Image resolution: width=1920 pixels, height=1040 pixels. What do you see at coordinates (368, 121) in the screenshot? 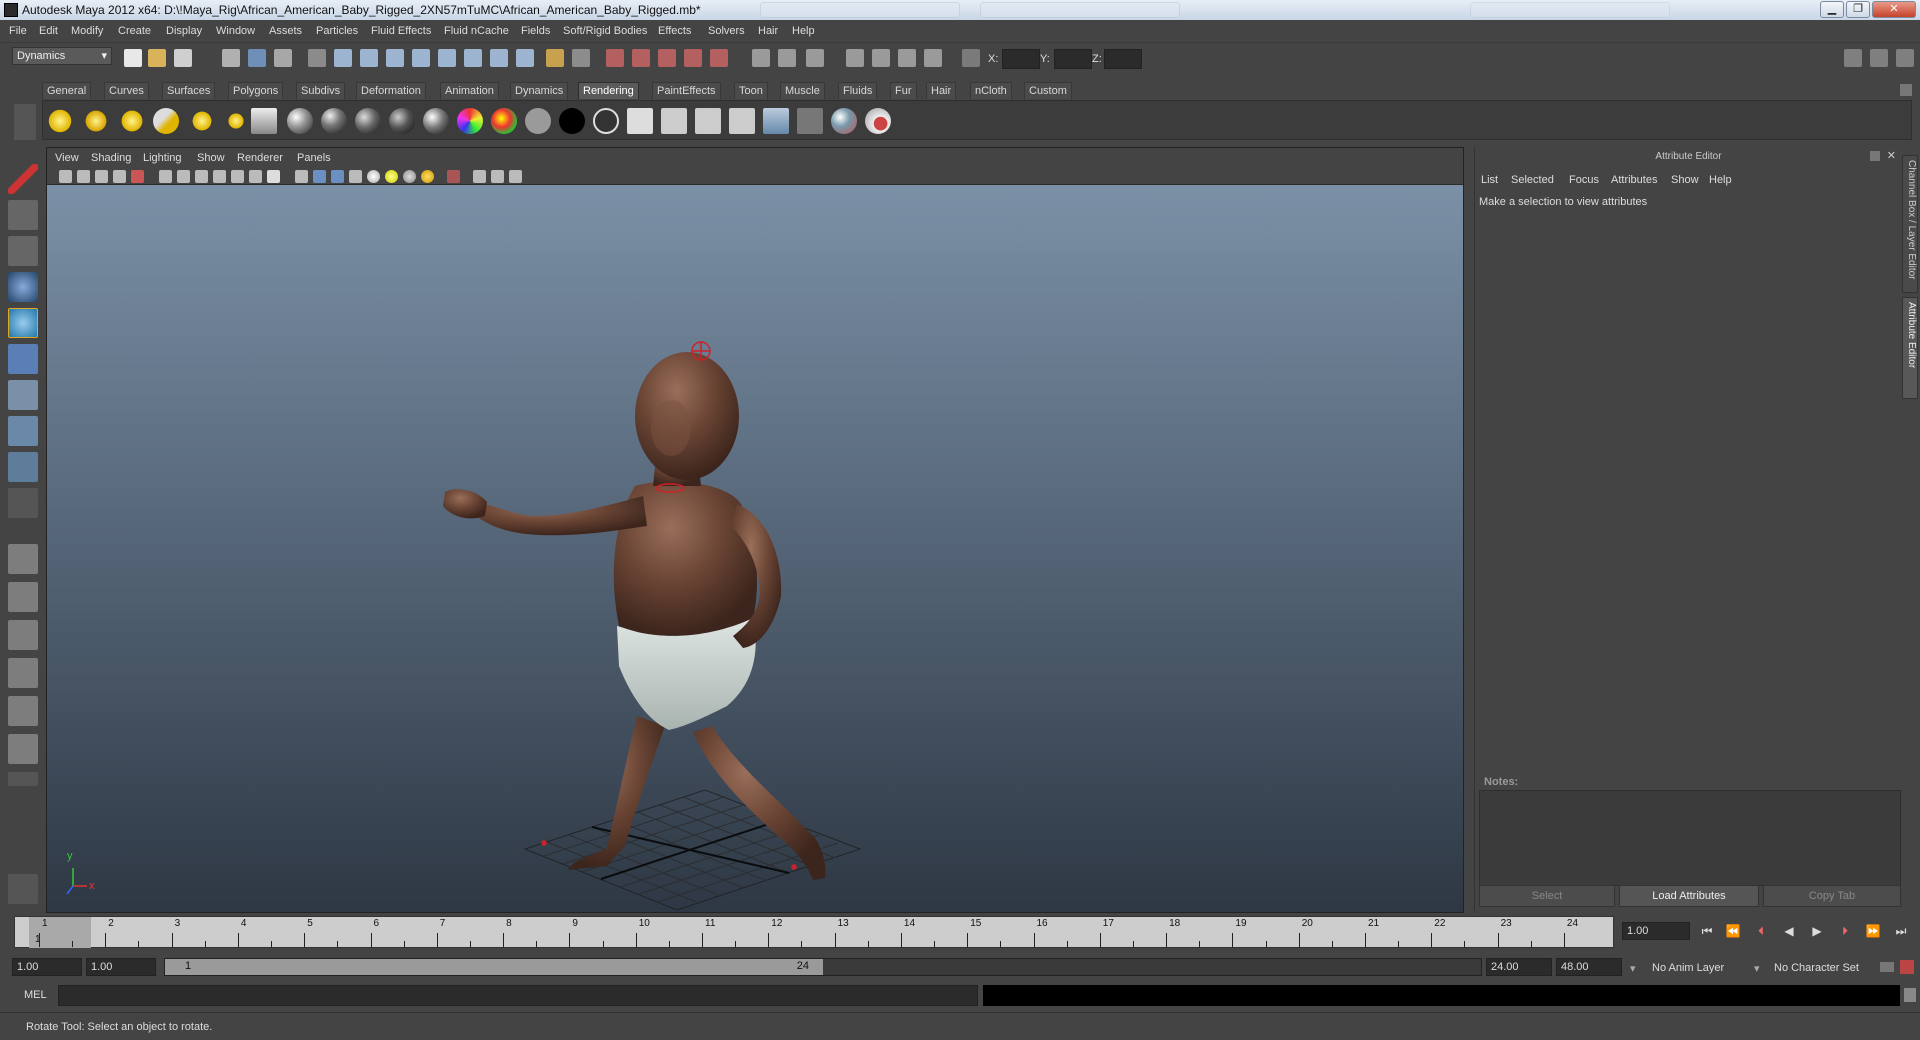
I see `lambert-shader-icon` at bounding box center [368, 121].